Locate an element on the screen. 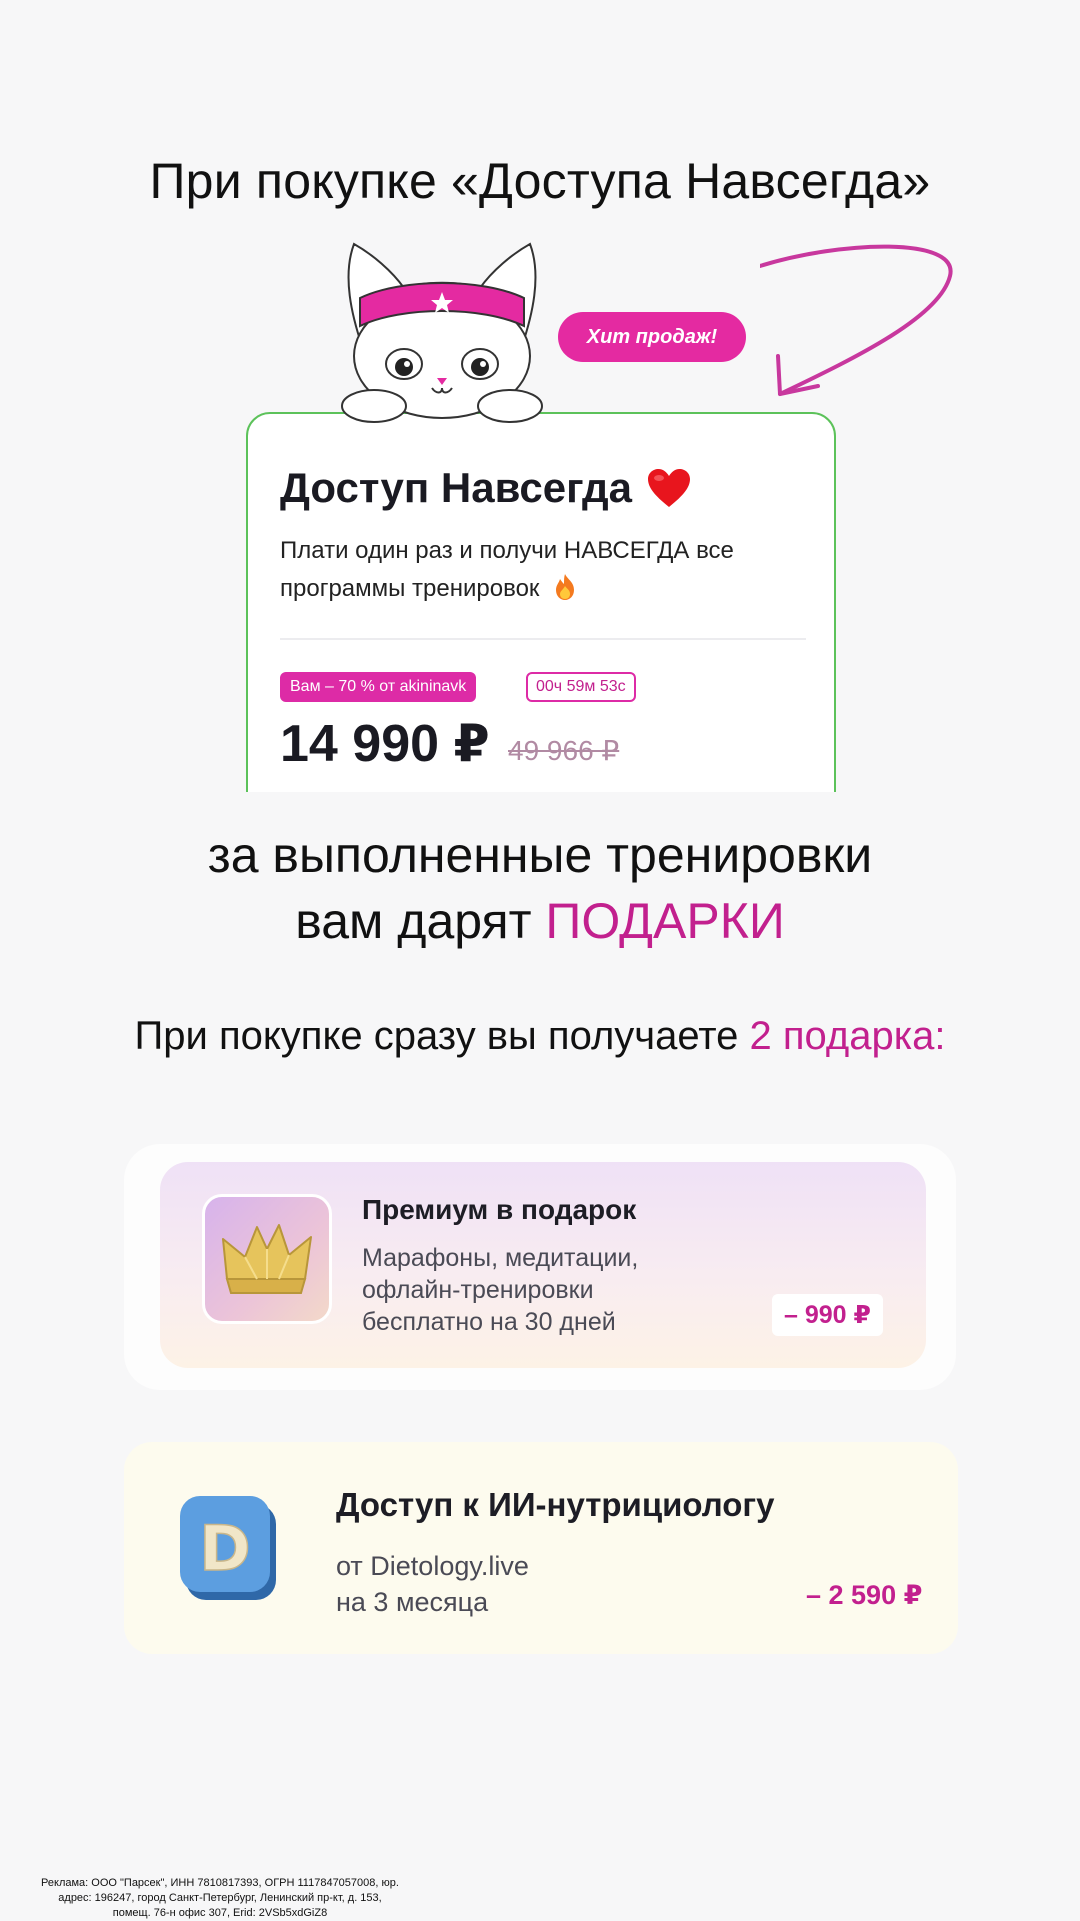  countdown-timer: 00ч 59м 53с is located at coordinates (581, 687).